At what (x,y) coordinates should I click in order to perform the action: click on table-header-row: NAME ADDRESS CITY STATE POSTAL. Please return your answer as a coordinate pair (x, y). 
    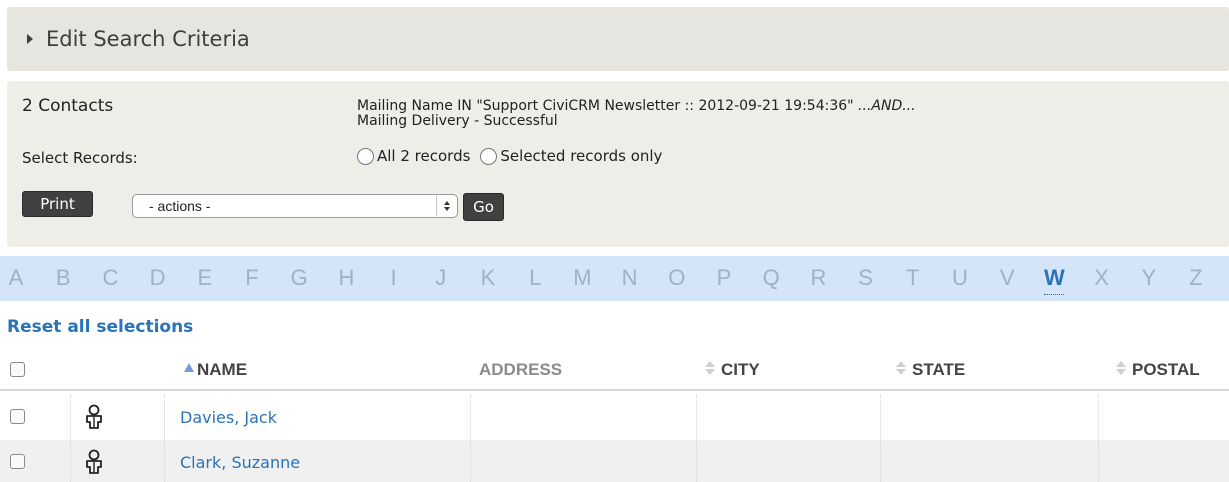
    Looking at the image, I should click on (614, 369).